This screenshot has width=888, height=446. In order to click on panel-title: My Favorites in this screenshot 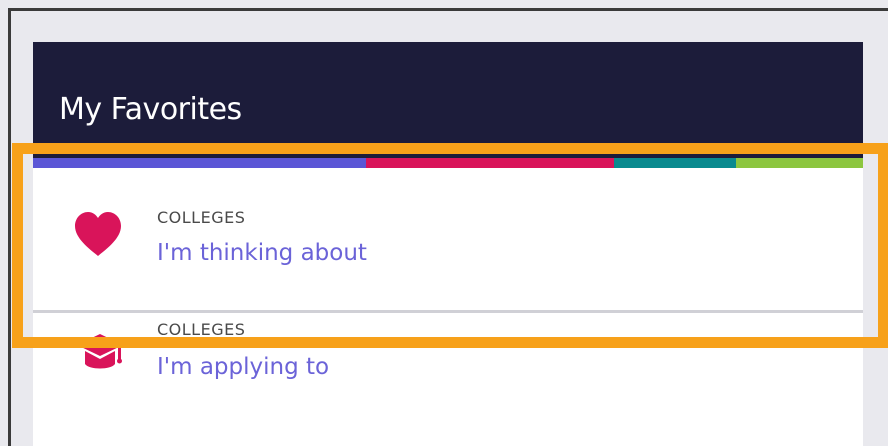, I will do `click(150, 109)`.